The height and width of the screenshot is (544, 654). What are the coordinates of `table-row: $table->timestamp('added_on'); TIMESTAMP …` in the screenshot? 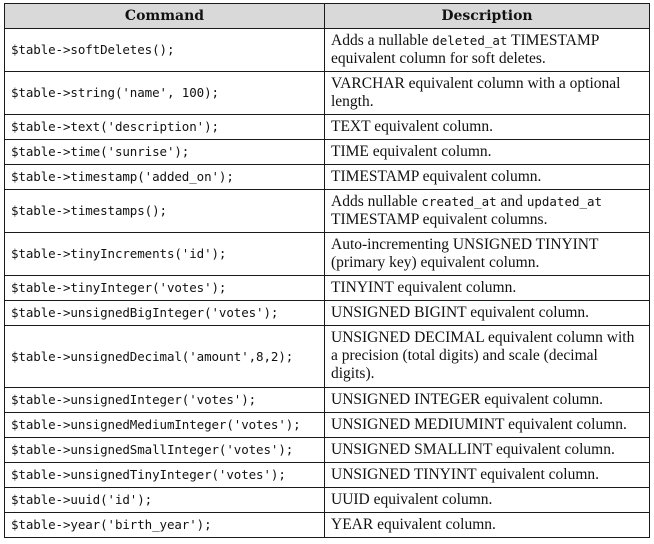 It's located at (327, 177).